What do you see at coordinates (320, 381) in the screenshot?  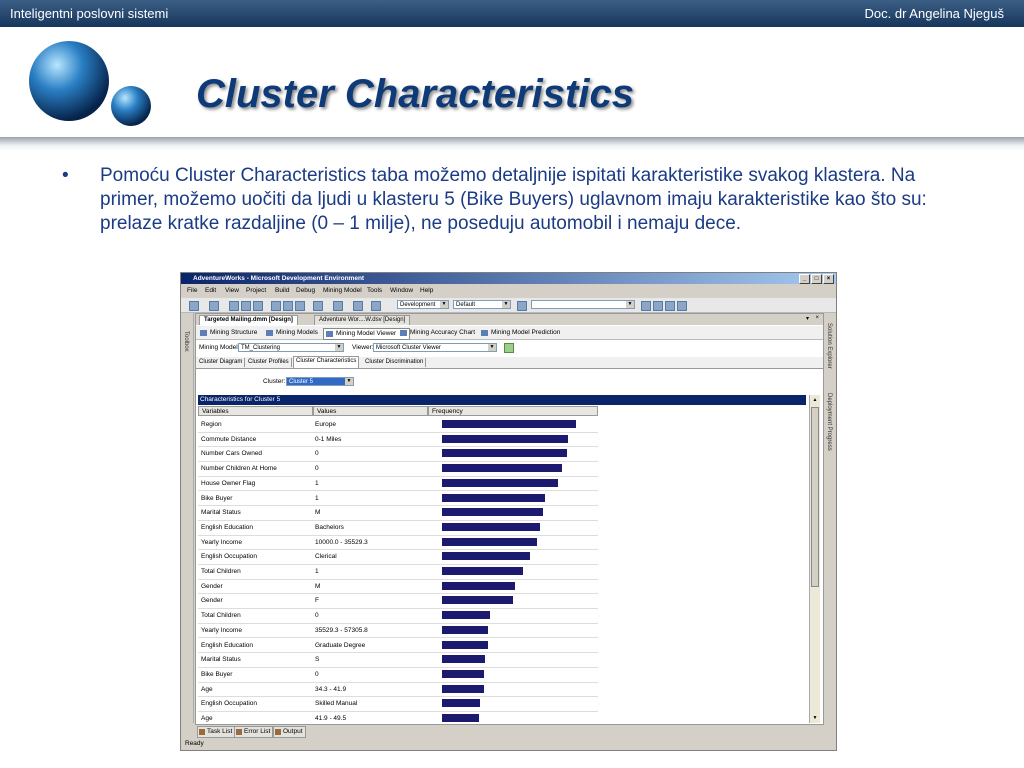 I see `cluster-dropdown: Cluster 5 ▼` at bounding box center [320, 381].